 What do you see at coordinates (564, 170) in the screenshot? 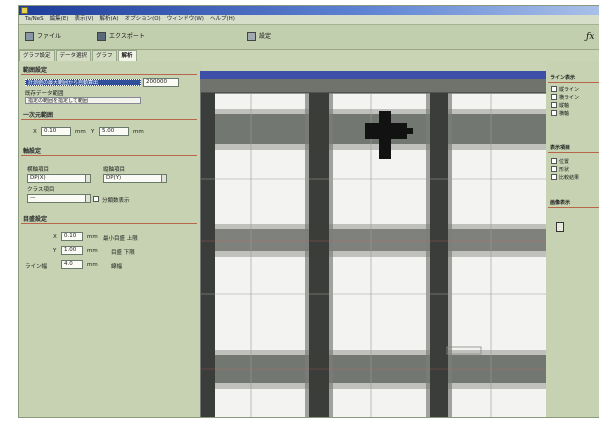
I see `shape-label: 形状` at bounding box center [564, 170].